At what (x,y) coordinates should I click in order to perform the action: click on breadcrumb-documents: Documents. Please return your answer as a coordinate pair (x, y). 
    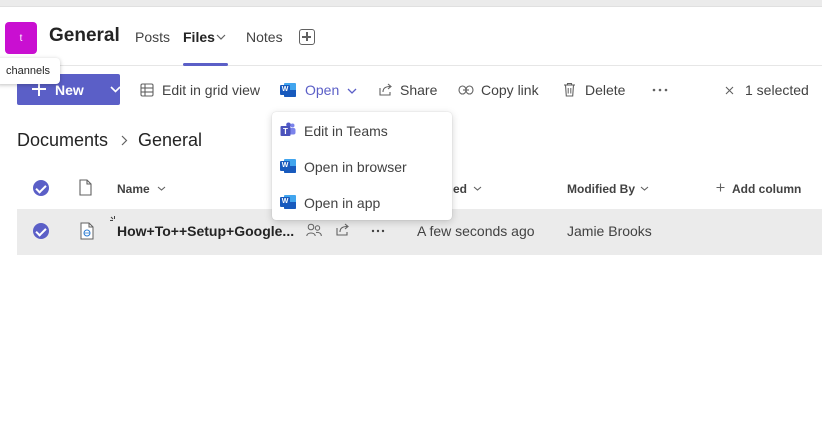
    Looking at the image, I should click on (62, 140).